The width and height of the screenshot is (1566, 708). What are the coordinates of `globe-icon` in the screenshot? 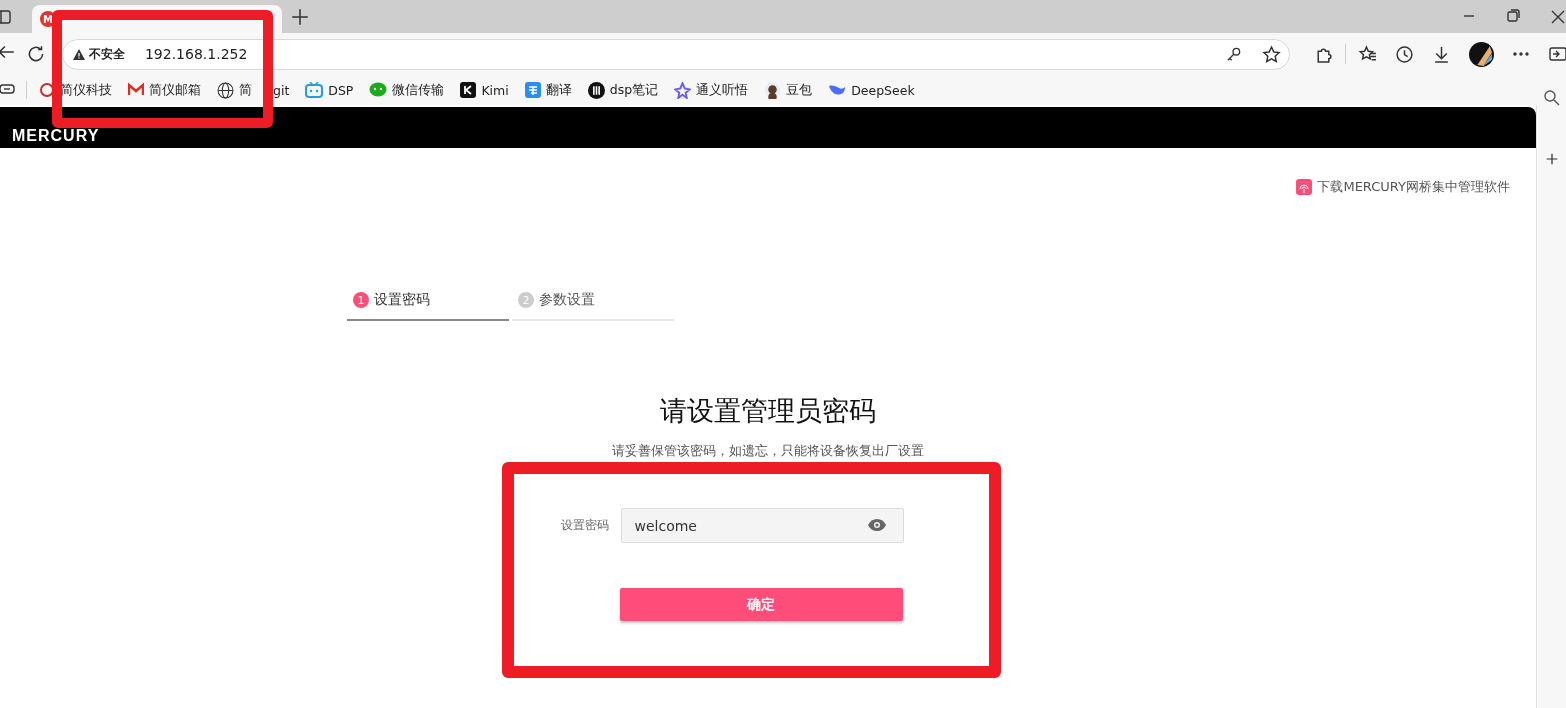 It's located at (225, 90).